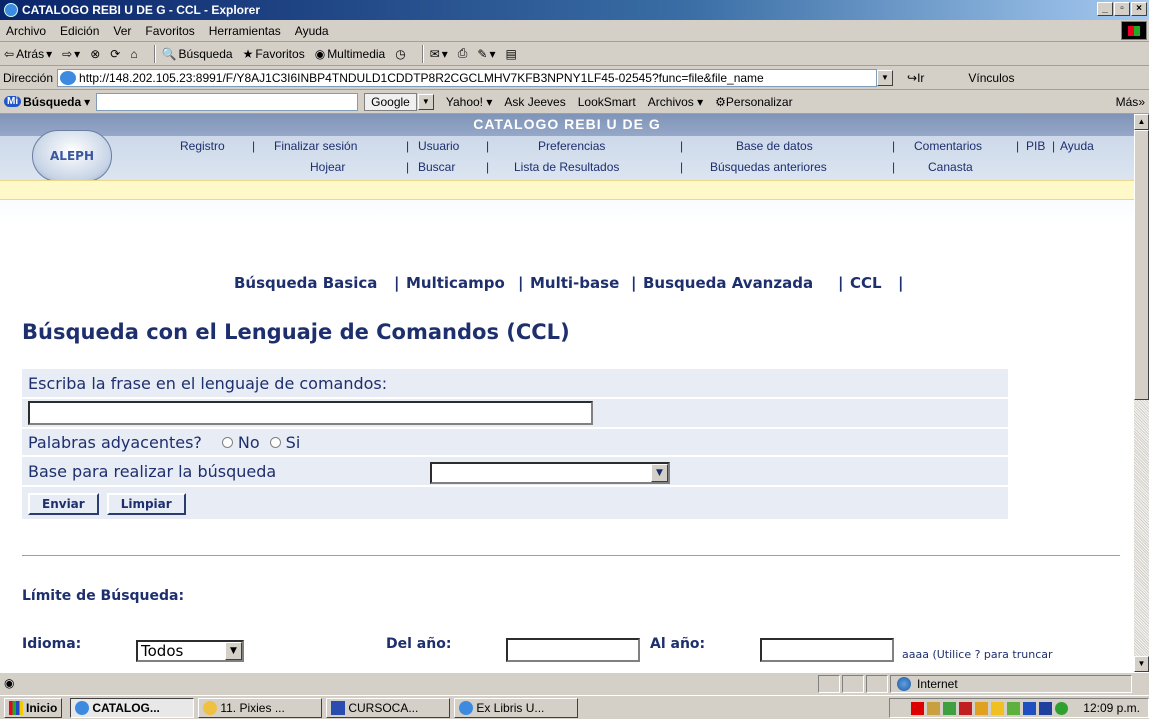 Image resolution: width=1149 pixels, height=719 pixels. Describe the element at coordinates (918, 708) in the screenshot. I see `norton-icon` at that location.